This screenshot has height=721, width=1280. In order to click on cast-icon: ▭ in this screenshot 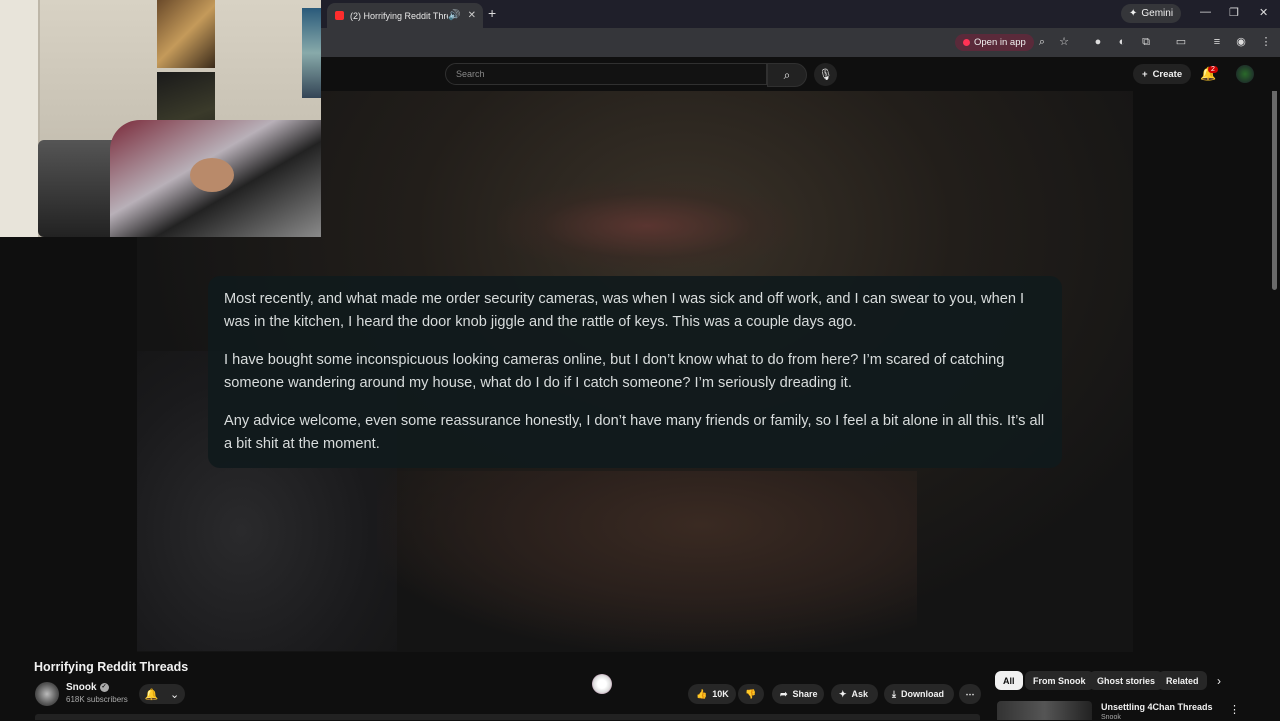, I will do `click(1181, 42)`.